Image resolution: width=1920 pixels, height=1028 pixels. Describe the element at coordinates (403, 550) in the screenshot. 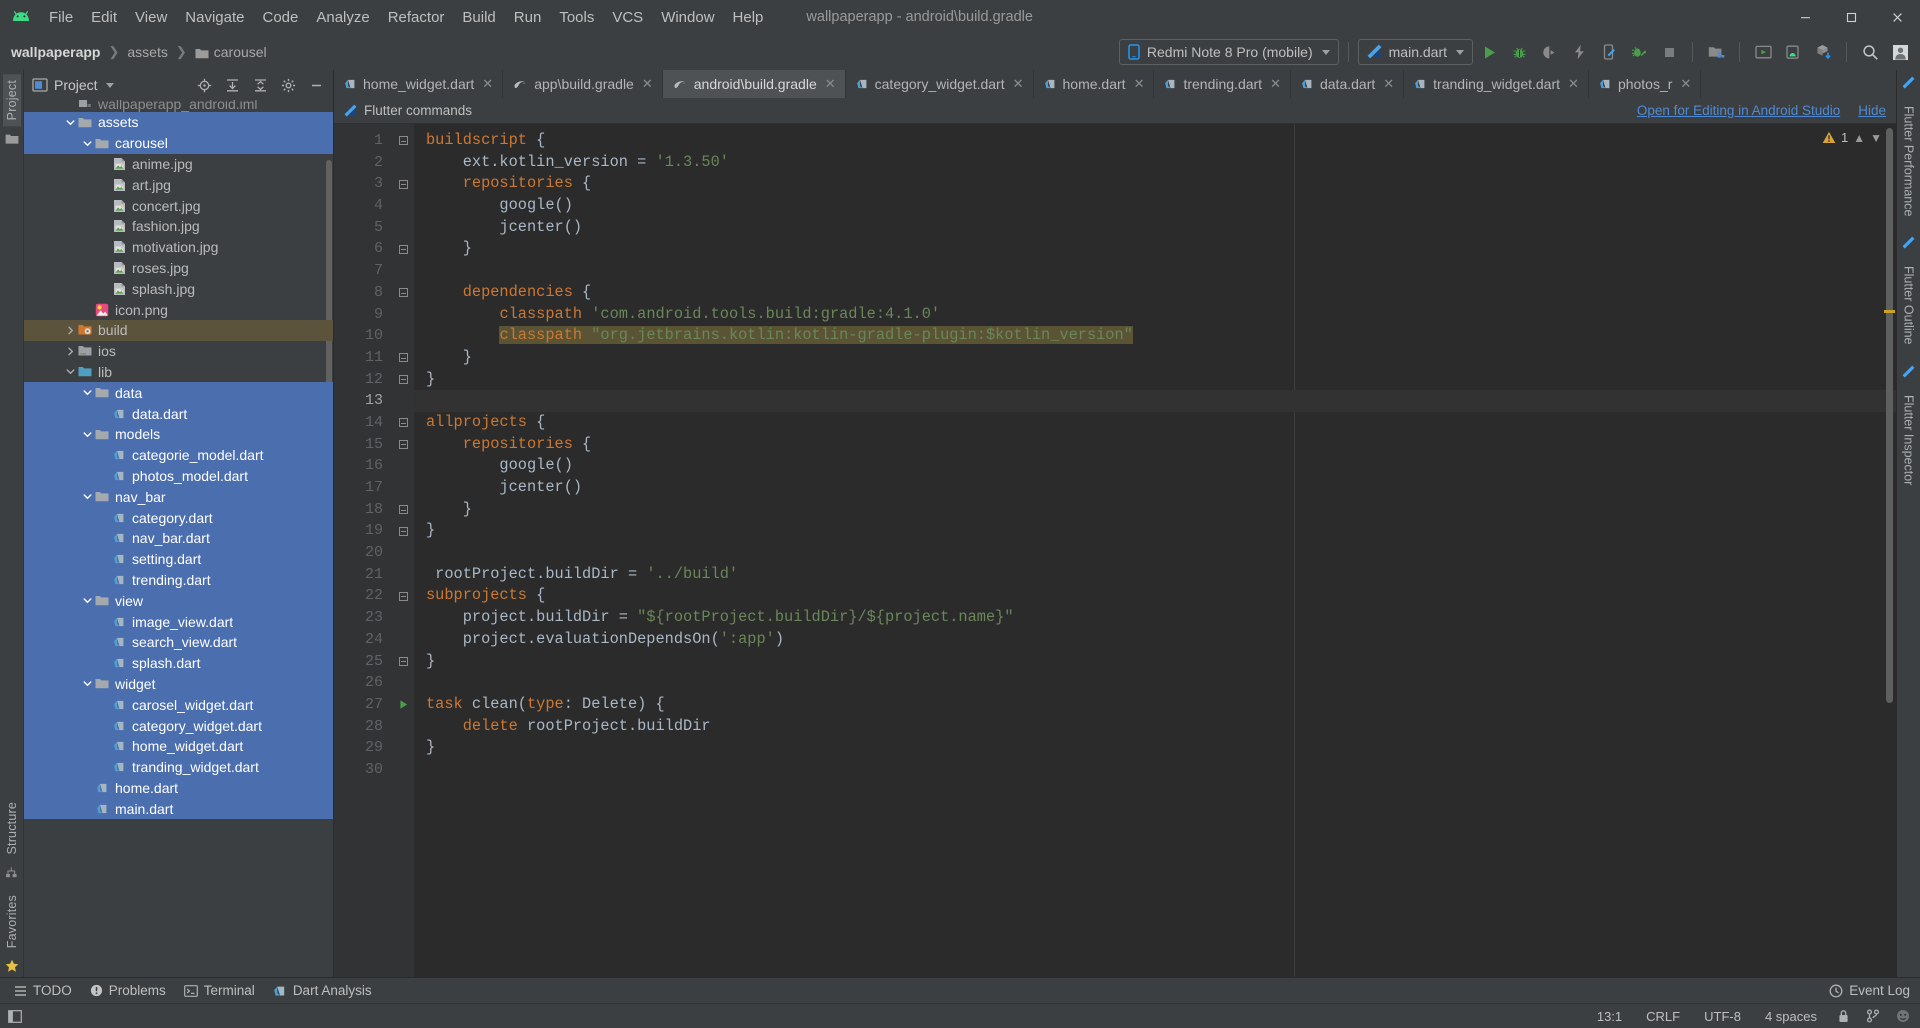

I see `code-folding-gutter` at that location.